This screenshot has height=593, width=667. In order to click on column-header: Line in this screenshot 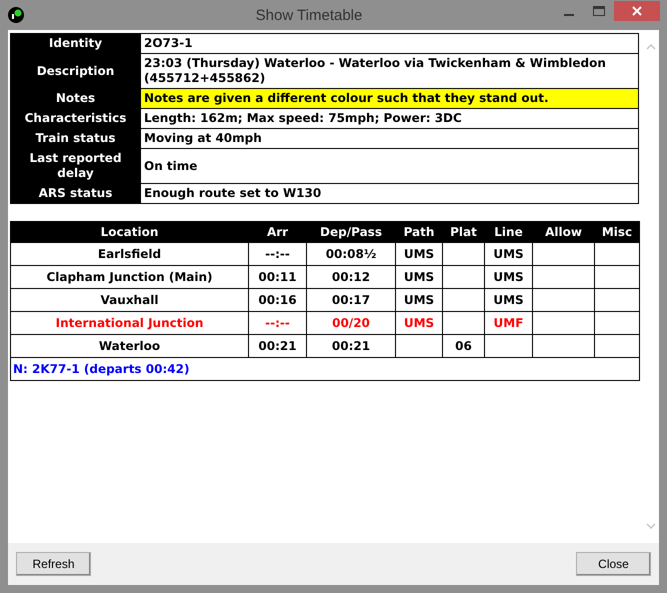, I will do `click(508, 232)`.